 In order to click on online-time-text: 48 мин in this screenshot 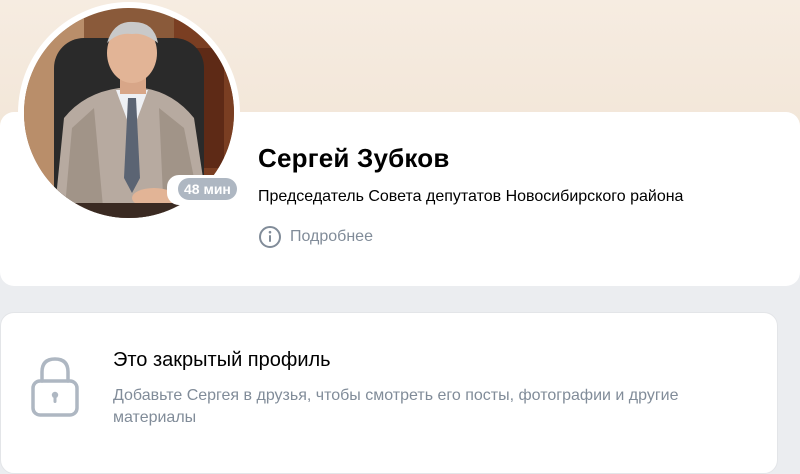, I will do `click(207, 189)`.